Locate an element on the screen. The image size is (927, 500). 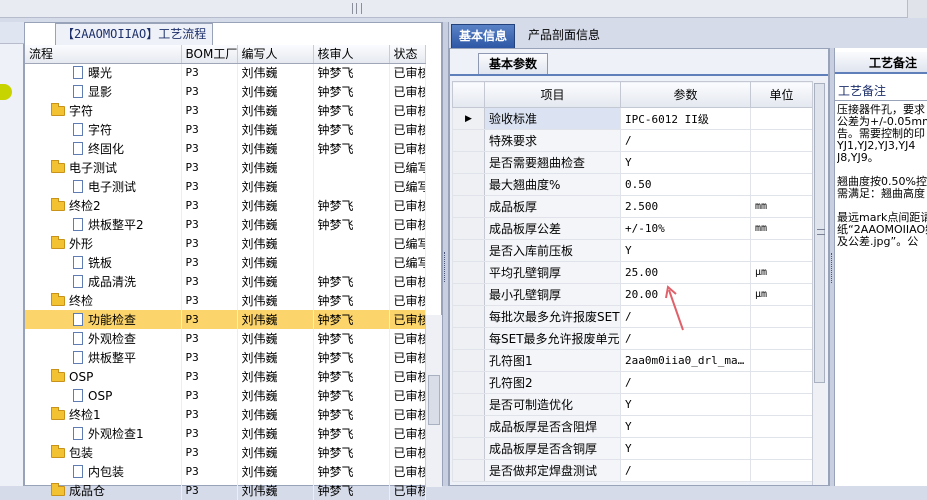
param-row: 最大翘曲度% 0.50 is located at coordinates (632, 184).